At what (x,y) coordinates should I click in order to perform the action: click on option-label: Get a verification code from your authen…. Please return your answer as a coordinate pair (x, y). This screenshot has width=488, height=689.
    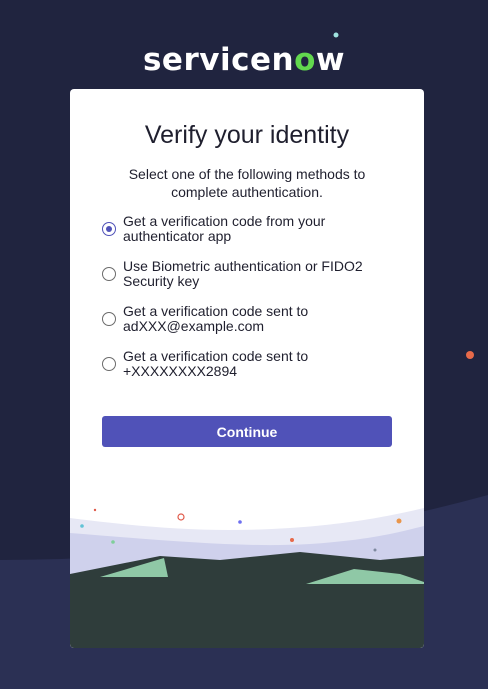
    Looking at the image, I should click on (224, 228).